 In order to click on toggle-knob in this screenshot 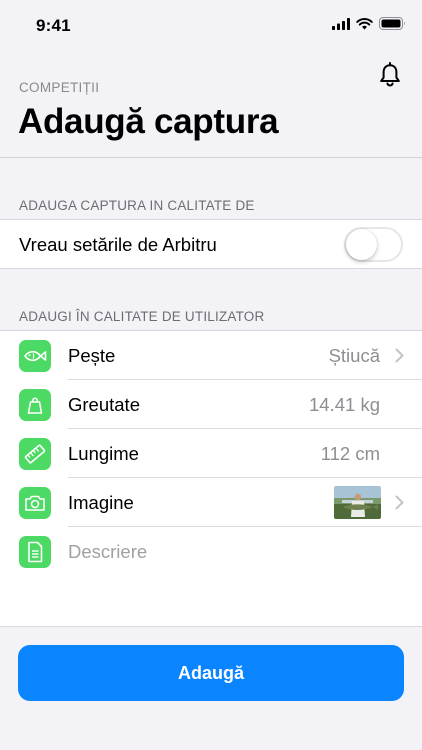, I will do `click(361, 244)`.